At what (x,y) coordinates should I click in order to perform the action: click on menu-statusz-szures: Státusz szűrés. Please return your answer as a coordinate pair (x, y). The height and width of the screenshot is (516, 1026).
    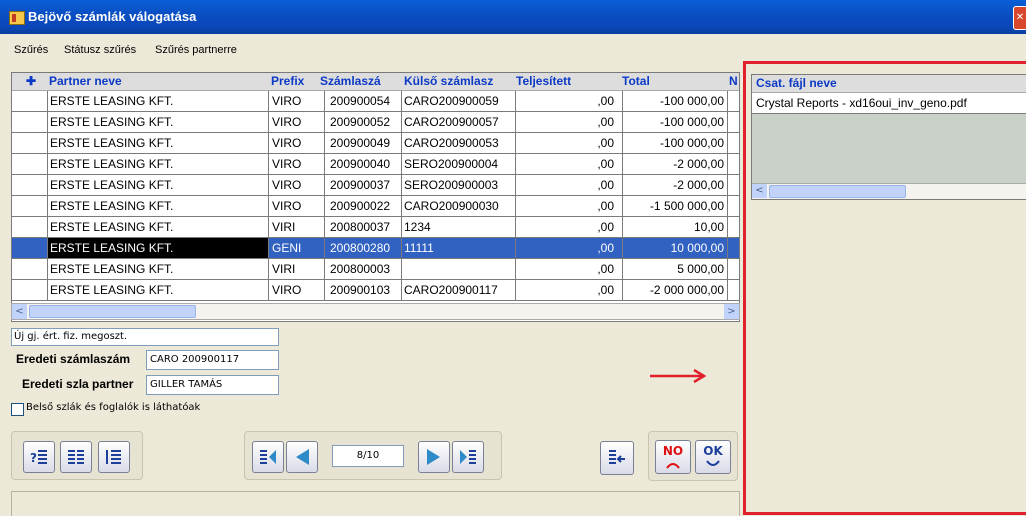
    Looking at the image, I should click on (100, 50).